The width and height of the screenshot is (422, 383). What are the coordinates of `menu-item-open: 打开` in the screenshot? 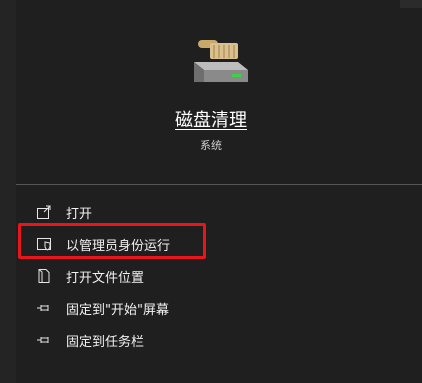 It's located at (219, 212).